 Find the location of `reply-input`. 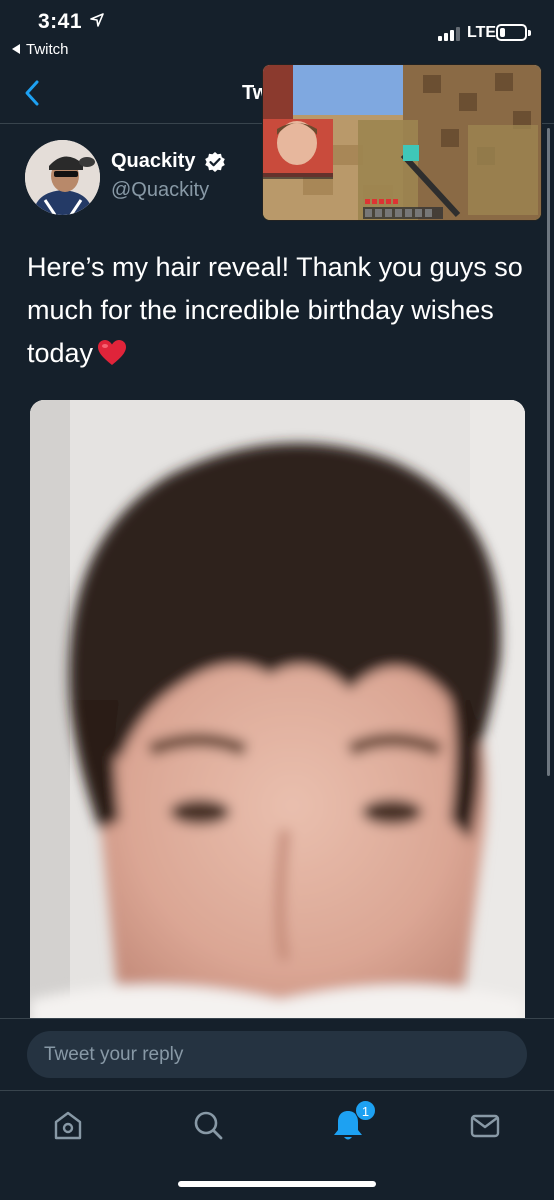

reply-input is located at coordinates (277, 1054).